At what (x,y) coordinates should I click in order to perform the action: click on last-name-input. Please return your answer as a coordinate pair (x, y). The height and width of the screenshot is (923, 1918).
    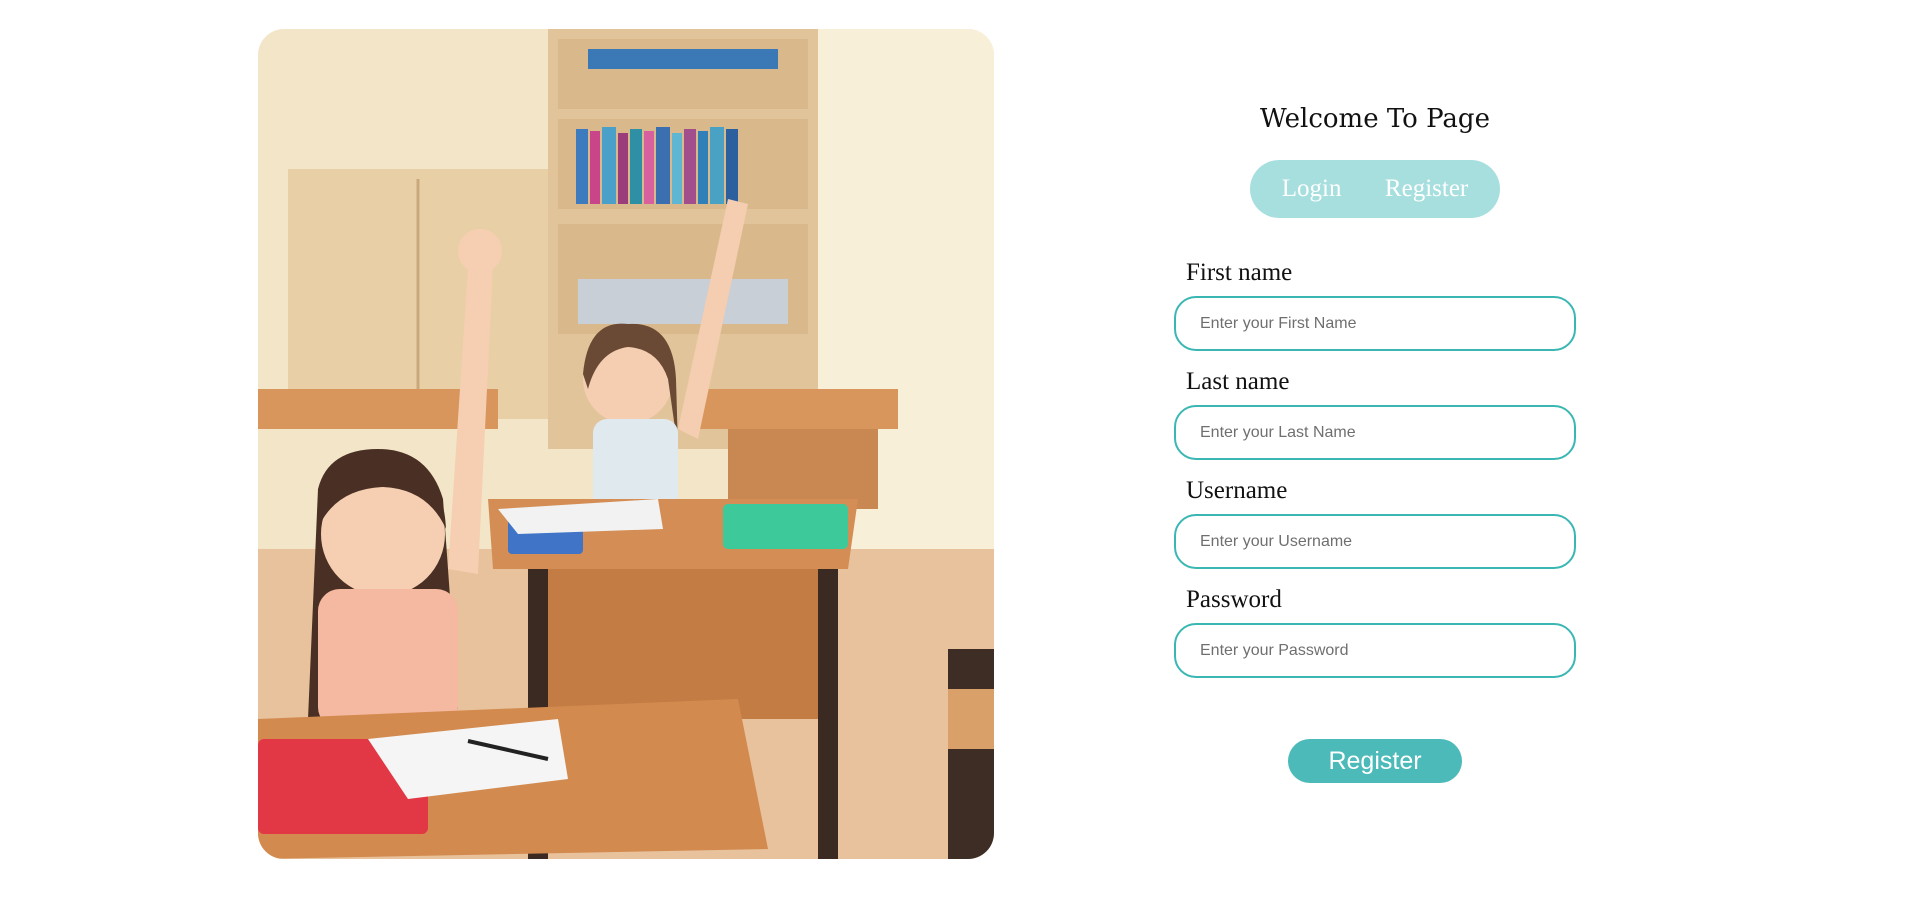
    Looking at the image, I should click on (1375, 432).